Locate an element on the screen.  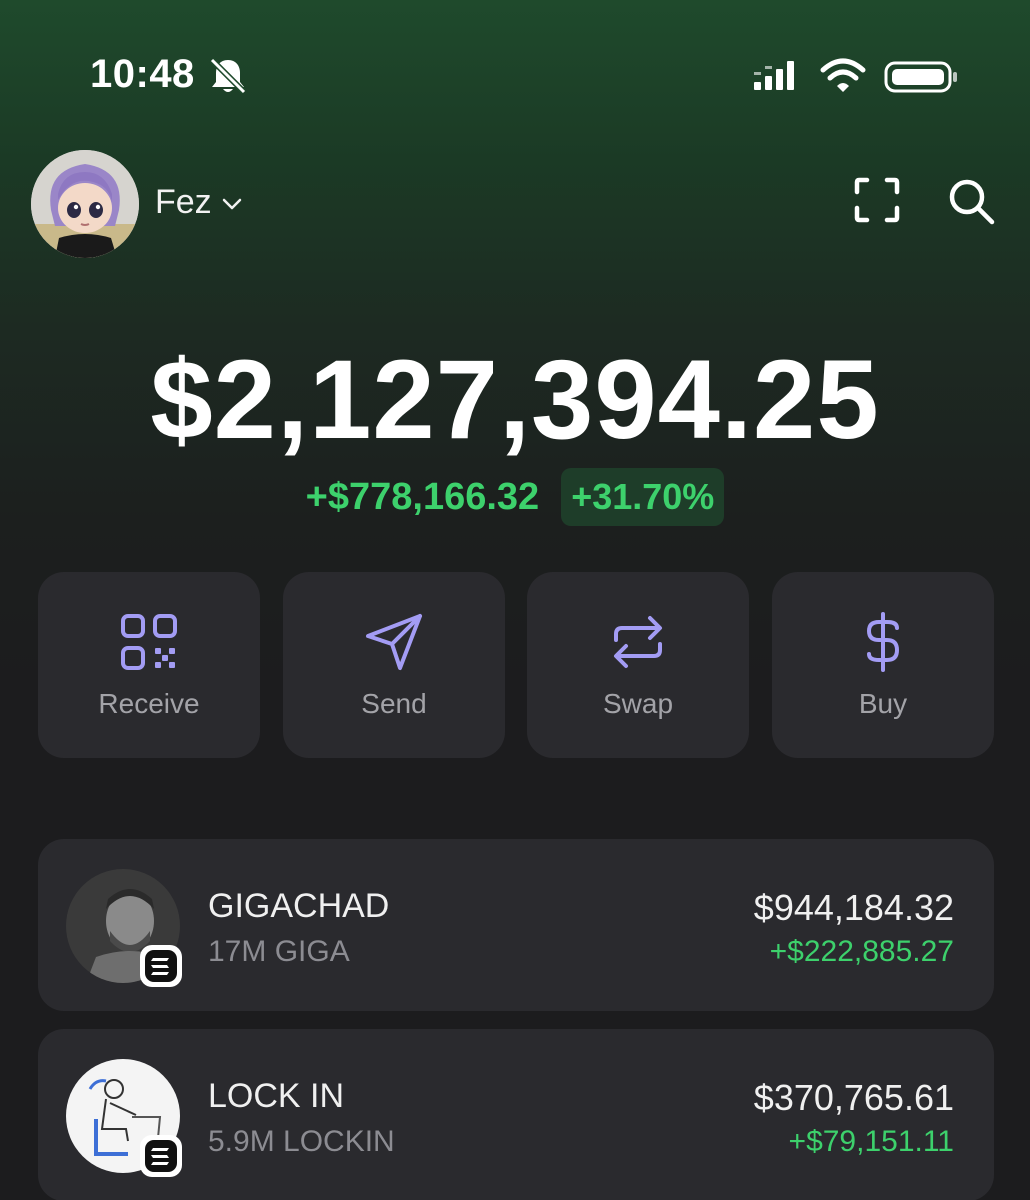
receive-button: Receive is located at coordinates (149, 665).